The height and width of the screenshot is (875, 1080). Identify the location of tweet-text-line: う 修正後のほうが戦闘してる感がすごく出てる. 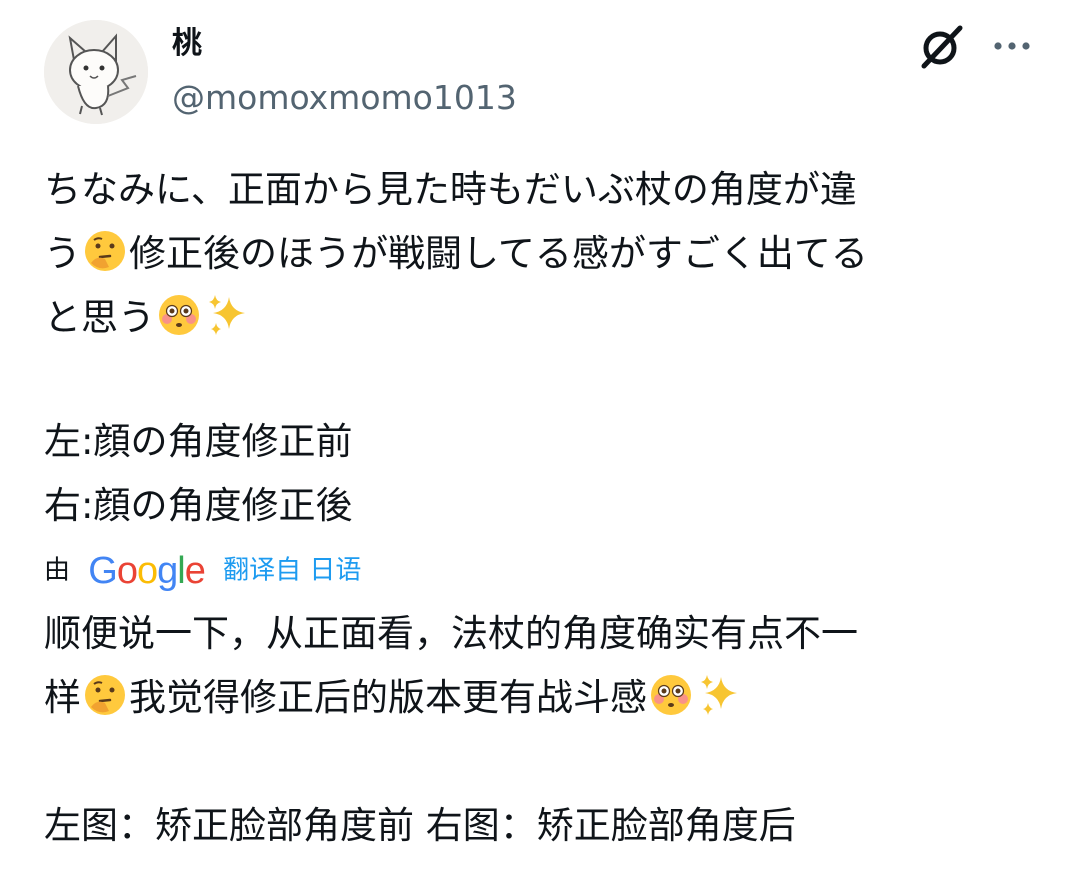
(544, 254).